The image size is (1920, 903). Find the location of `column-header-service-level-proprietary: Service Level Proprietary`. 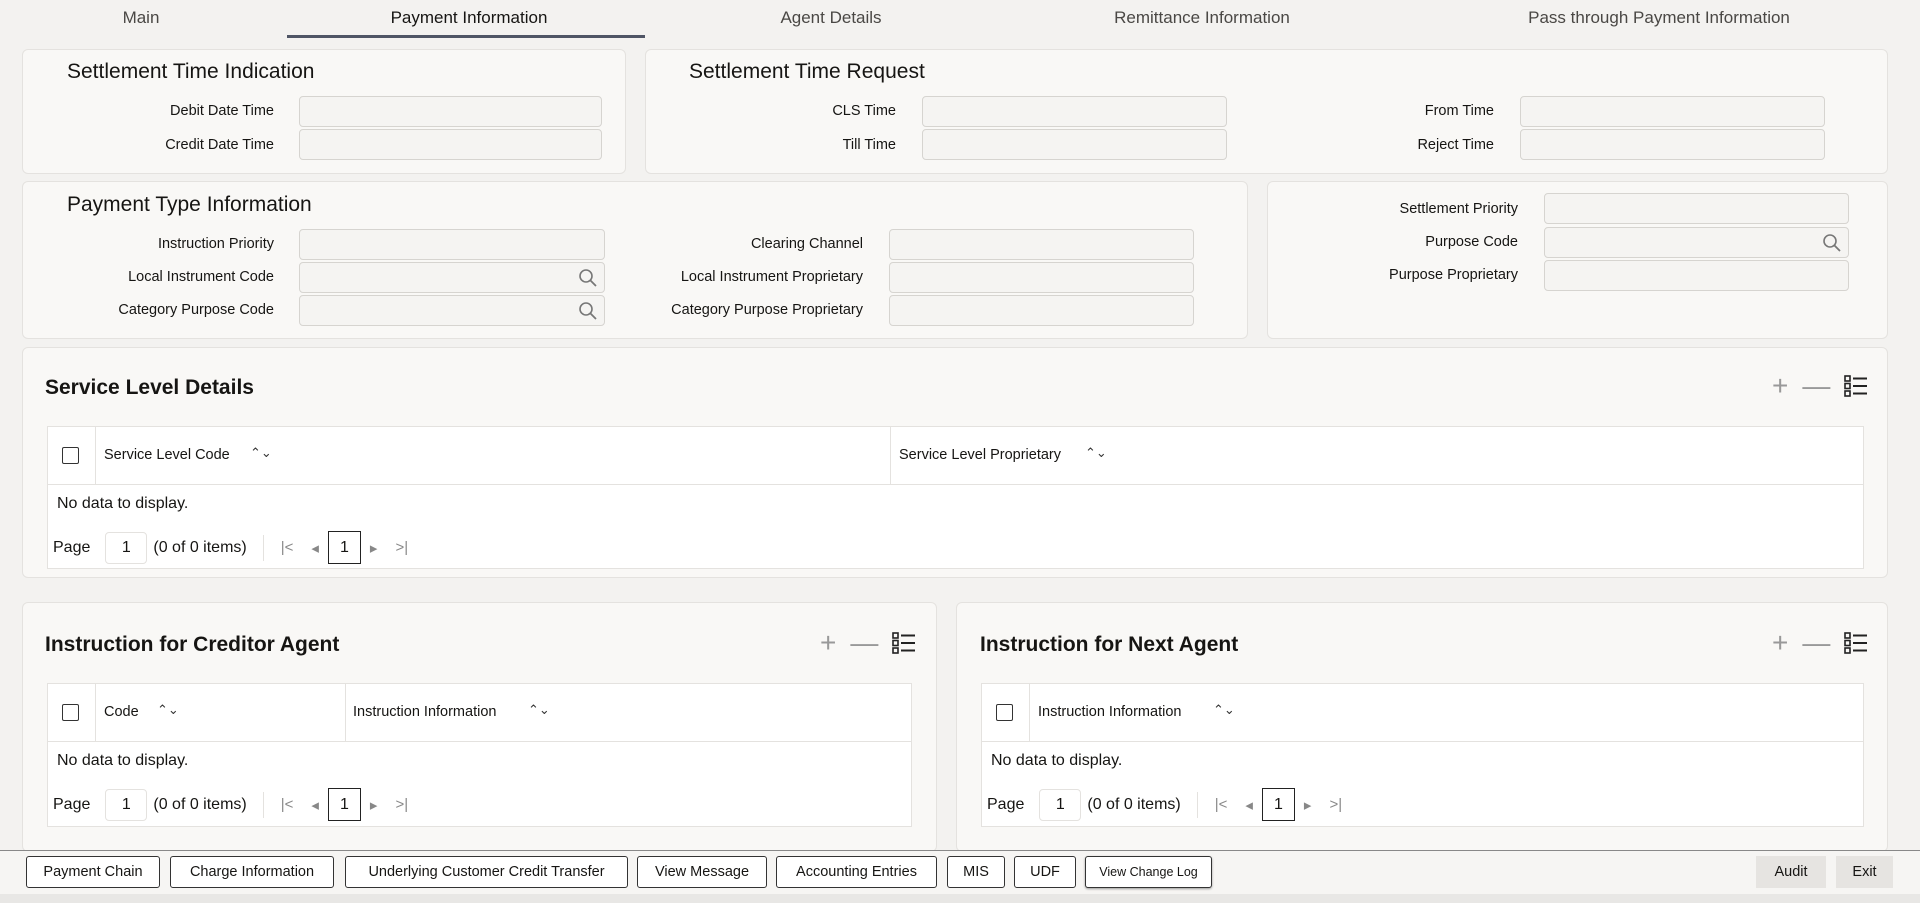

column-header-service-level-proprietary: Service Level Proprietary is located at coordinates (980, 455).